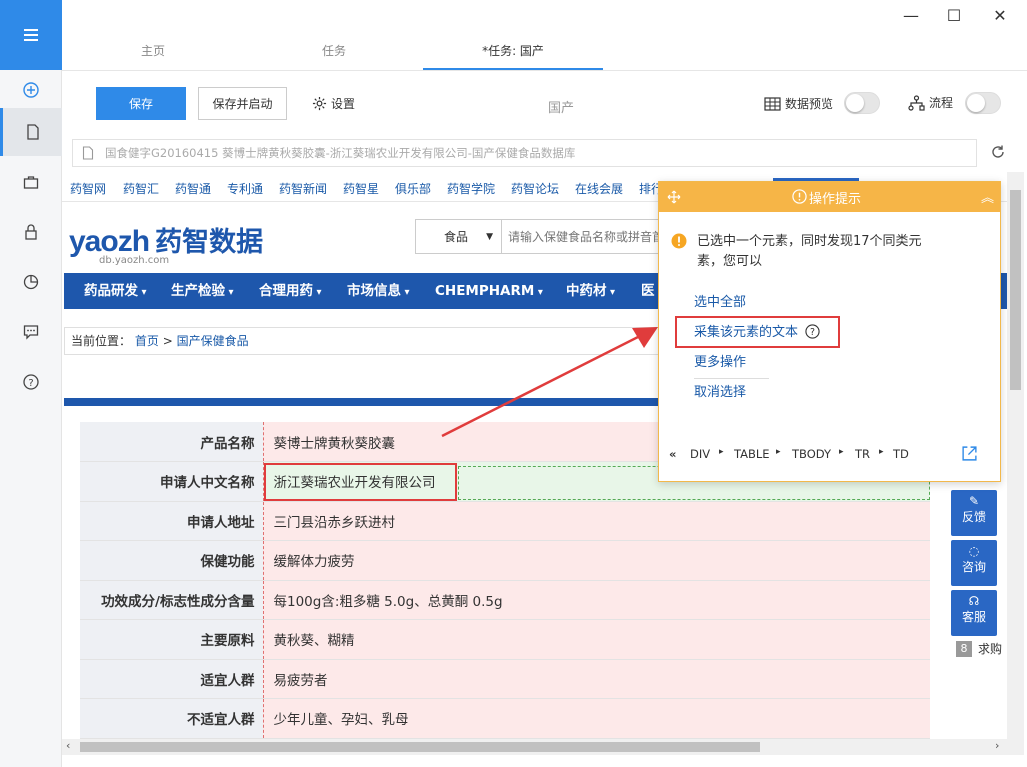 The height and width of the screenshot is (767, 1027). I want to click on help-icon: ?, so click(31, 382).